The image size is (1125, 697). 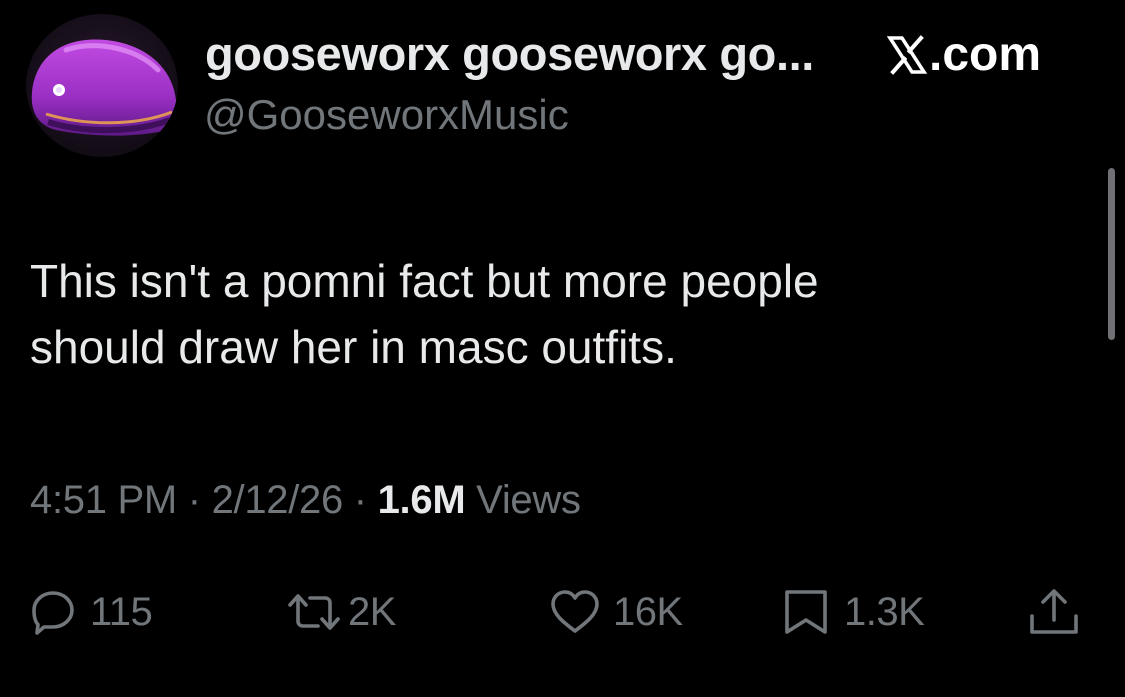 I want to click on action-bar: 115 2K 16K 1.3K, so click(x=562, y=612).